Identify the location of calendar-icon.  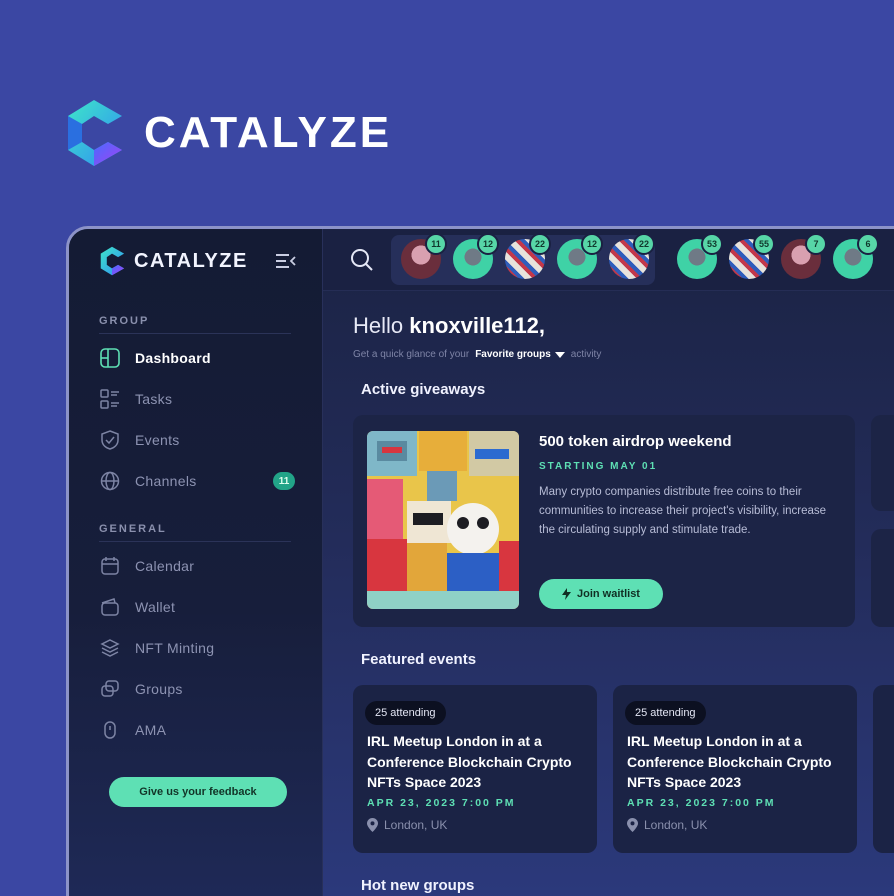
(110, 566).